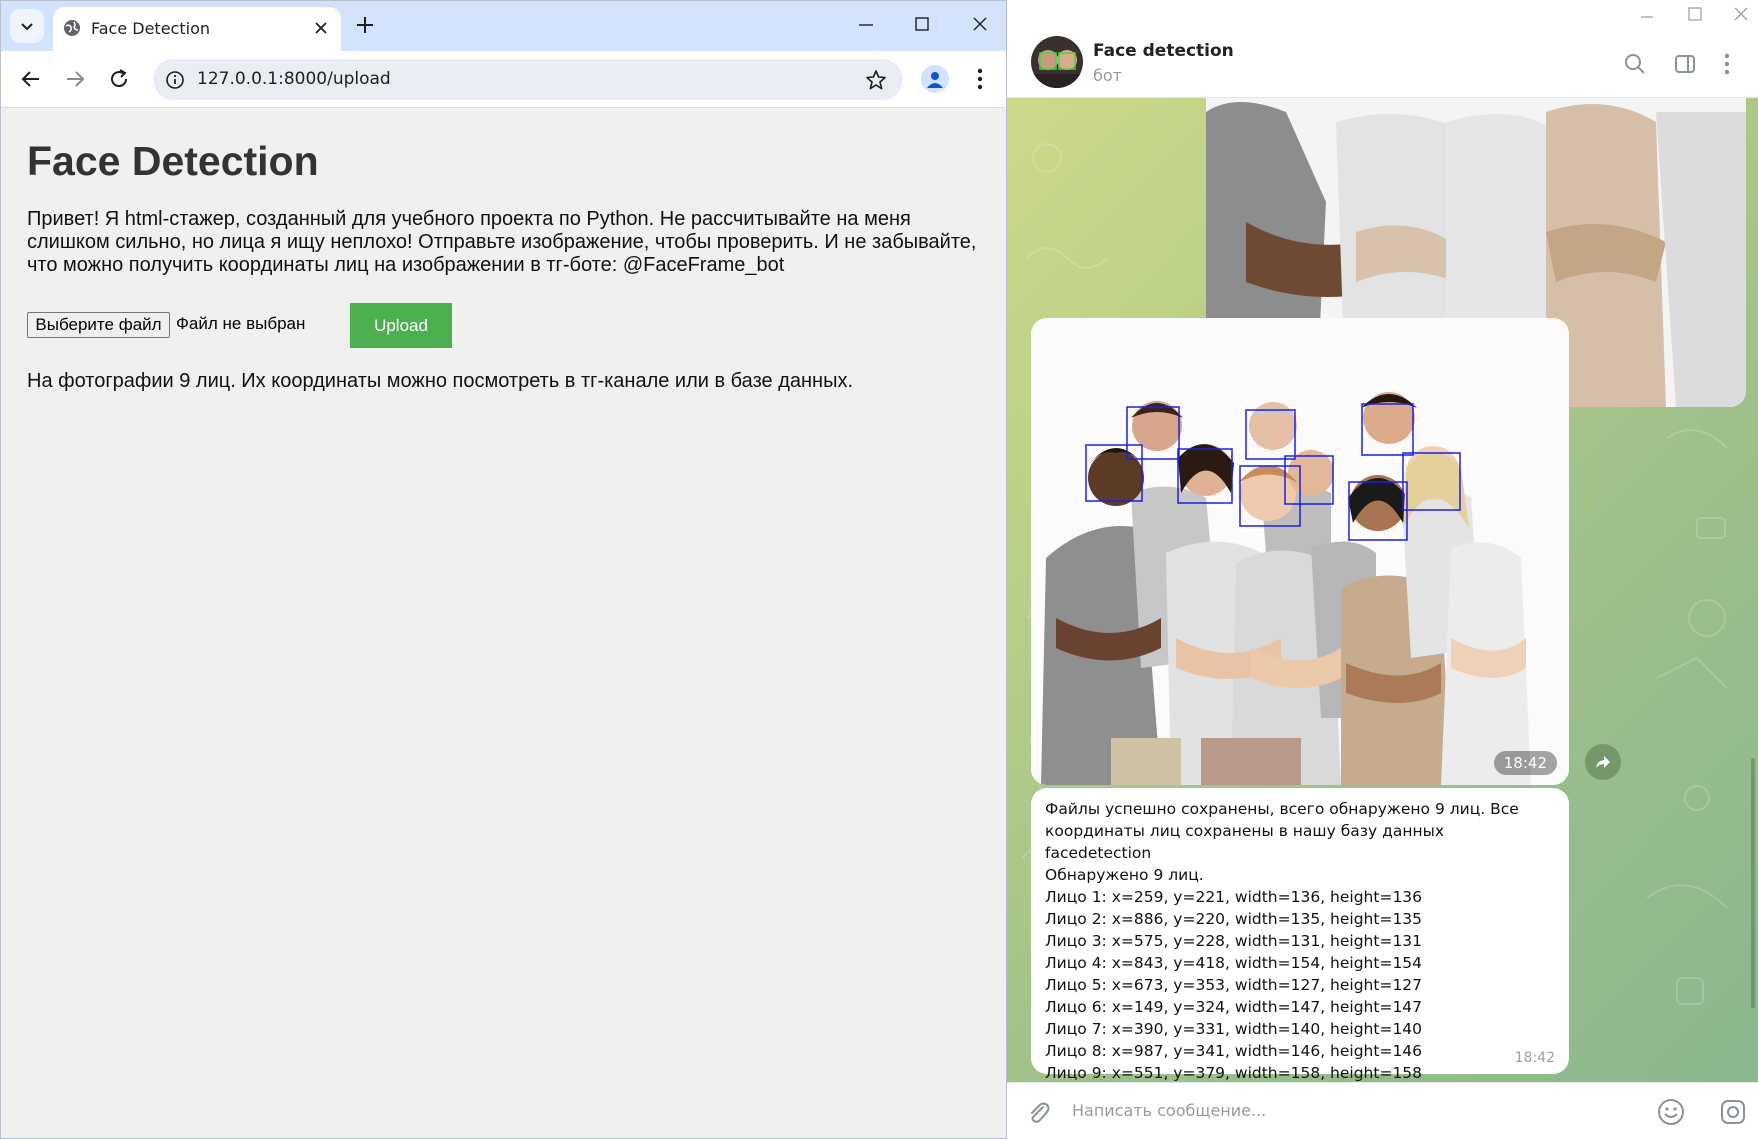 The width and height of the screenshot is (1758, 1139). I want to click on face-detection-image, so click(1300, 551).